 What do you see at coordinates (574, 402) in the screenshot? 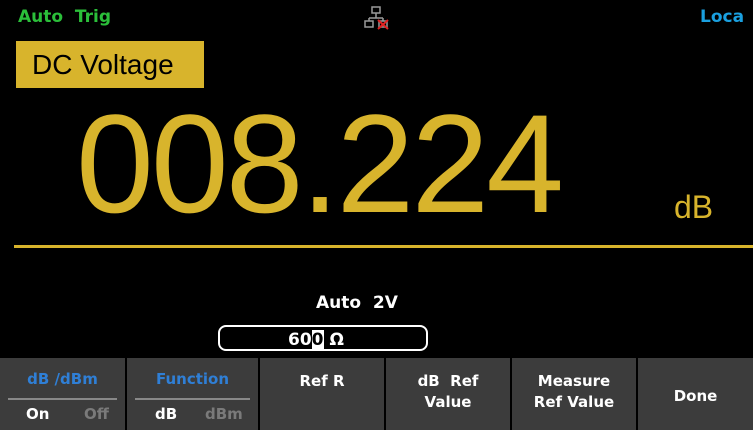
I see `softkey-measure-line2: Ref Value` at bounding box center [574, 402].